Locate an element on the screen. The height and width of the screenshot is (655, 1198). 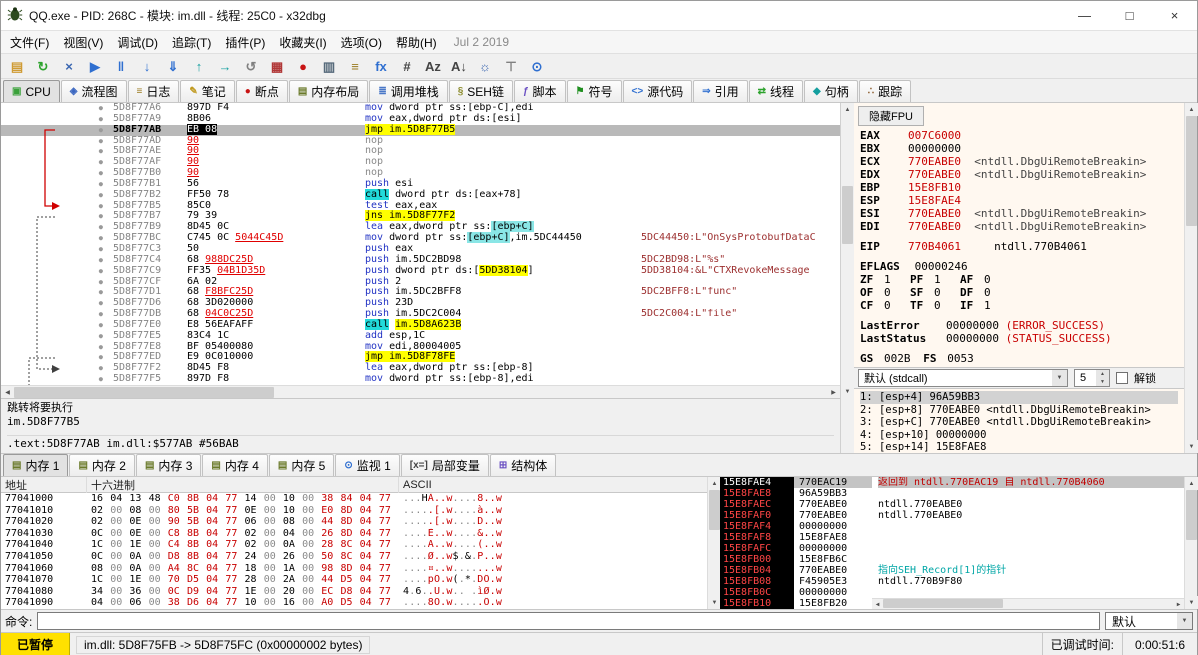
eax-value: 007C6000 is located at coordinates (934, 135).